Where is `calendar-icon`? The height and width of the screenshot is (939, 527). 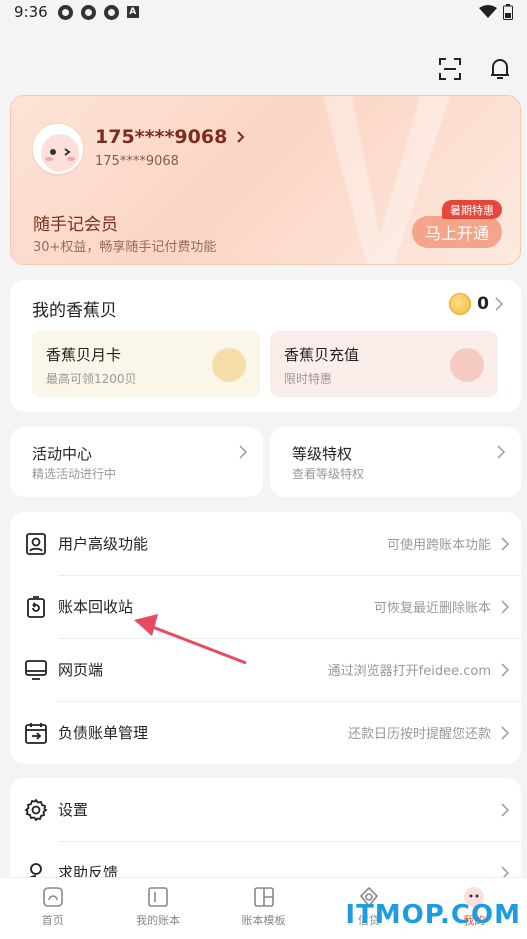 calendar-icon is located at coordinates (36, 733).